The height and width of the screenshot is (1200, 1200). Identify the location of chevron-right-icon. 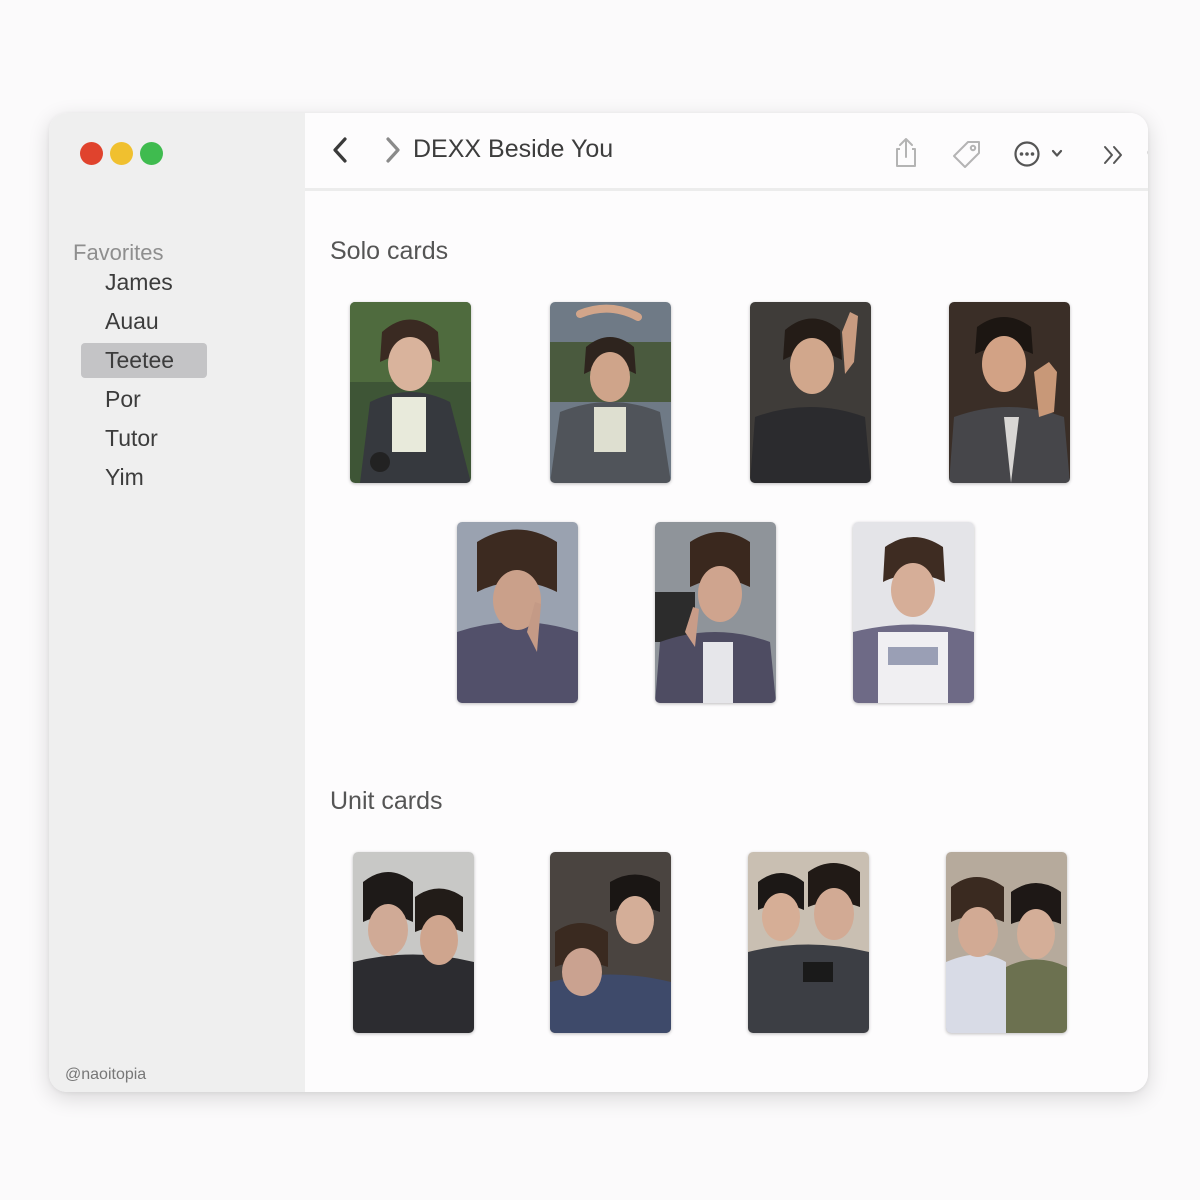
(392, 150).